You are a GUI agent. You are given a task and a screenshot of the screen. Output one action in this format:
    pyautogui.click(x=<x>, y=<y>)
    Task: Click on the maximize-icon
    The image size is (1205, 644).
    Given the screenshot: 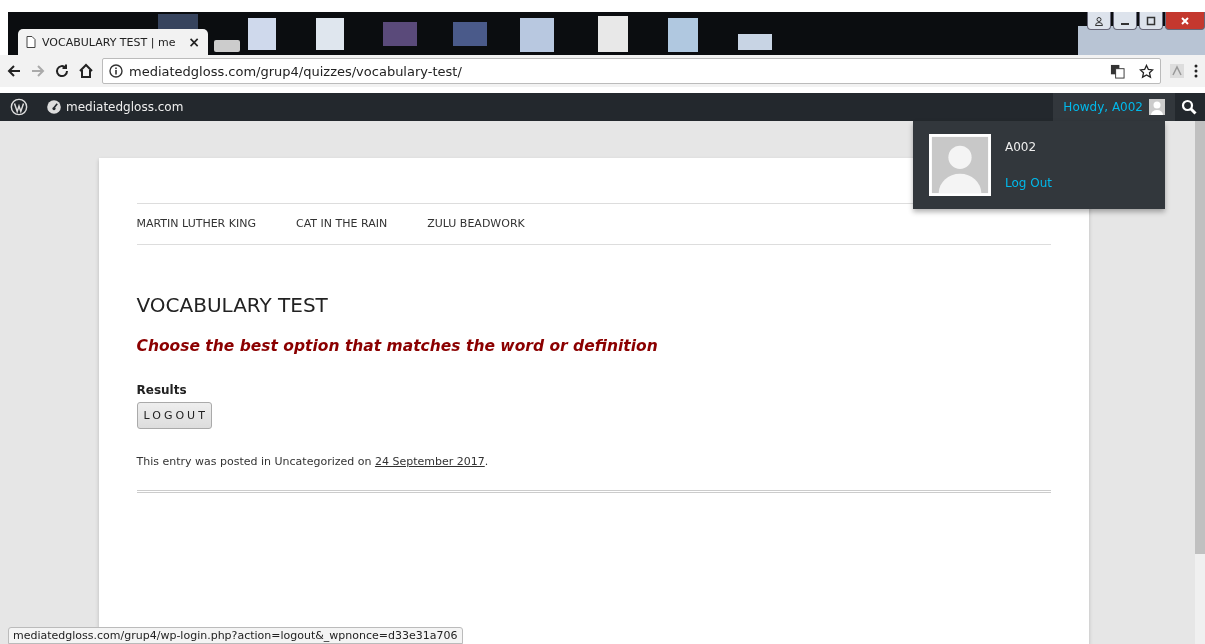 What is the action you would take?
    pyautogui.click(x=1151, y=20)
    